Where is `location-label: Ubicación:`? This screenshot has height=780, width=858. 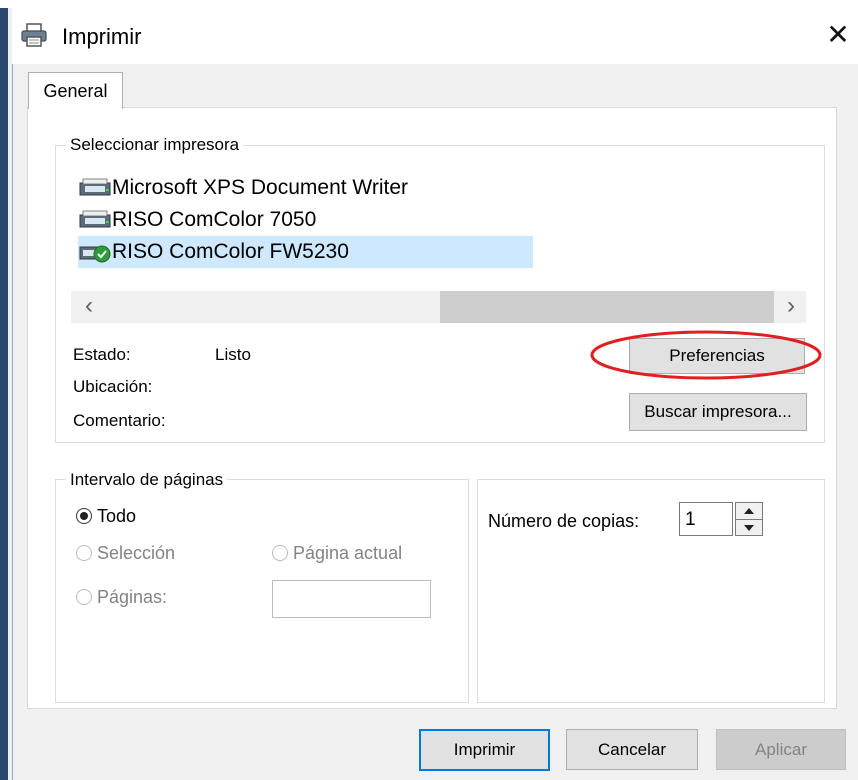 location-label: Ubicación: is located at coordinates (113, 386).